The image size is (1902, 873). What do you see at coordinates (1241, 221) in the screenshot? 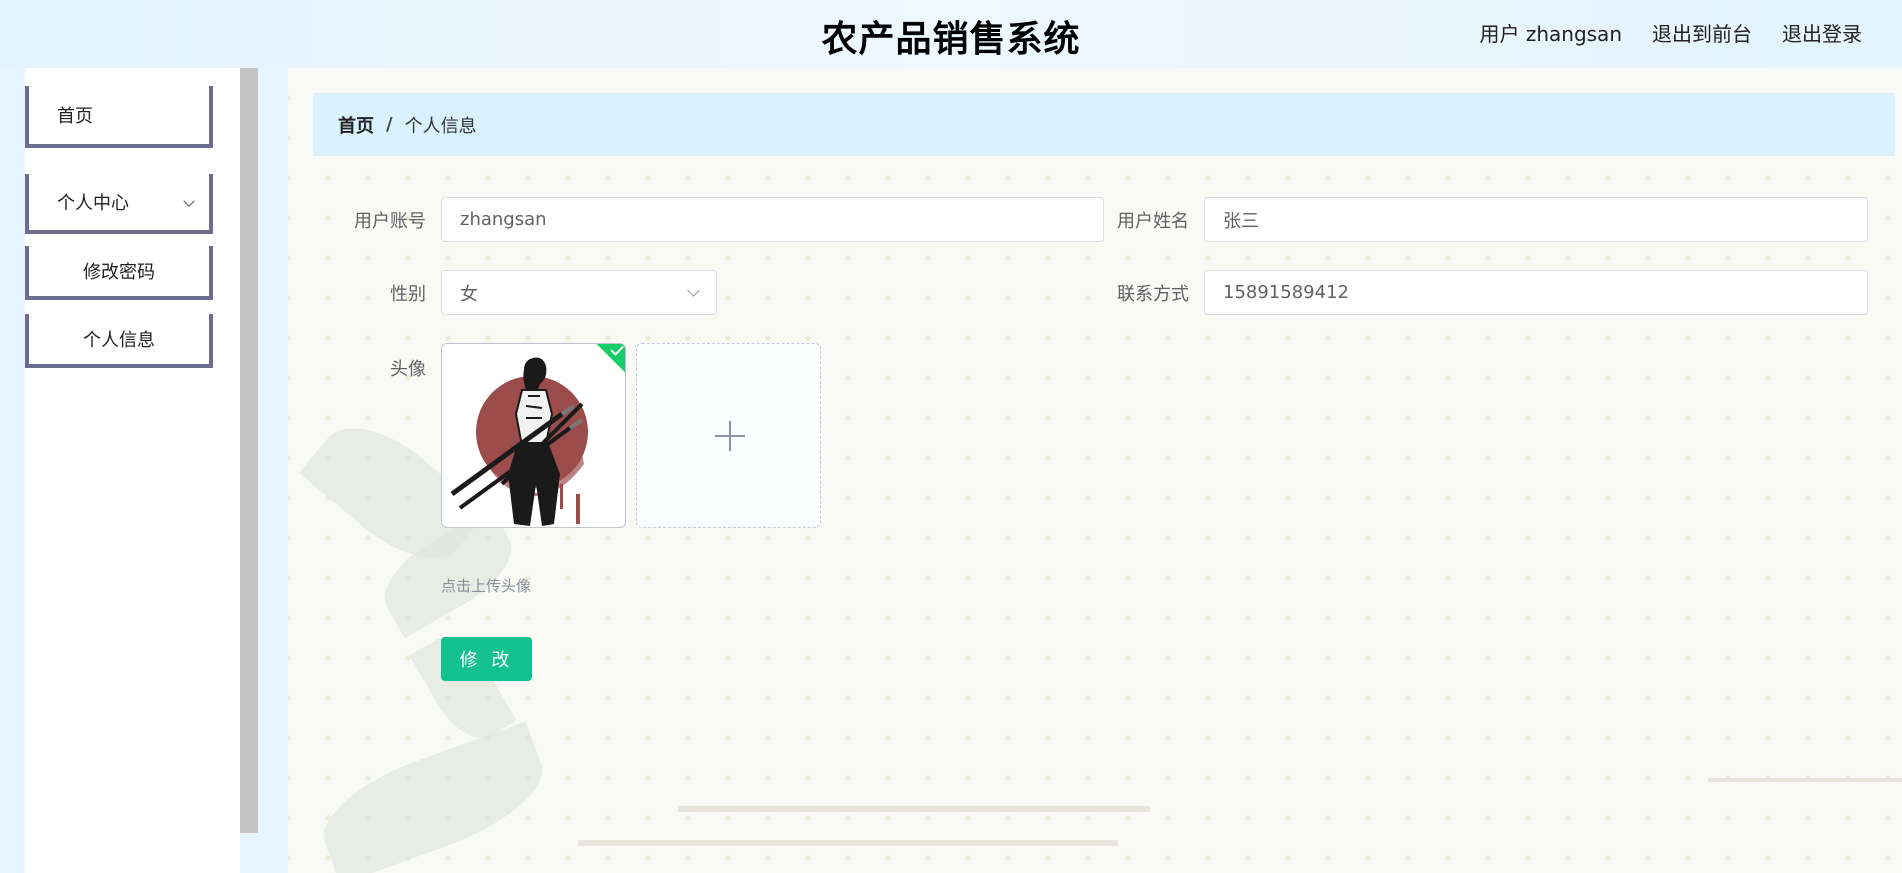
I see `name-value: 张三` at bounding box center [1241, 221].